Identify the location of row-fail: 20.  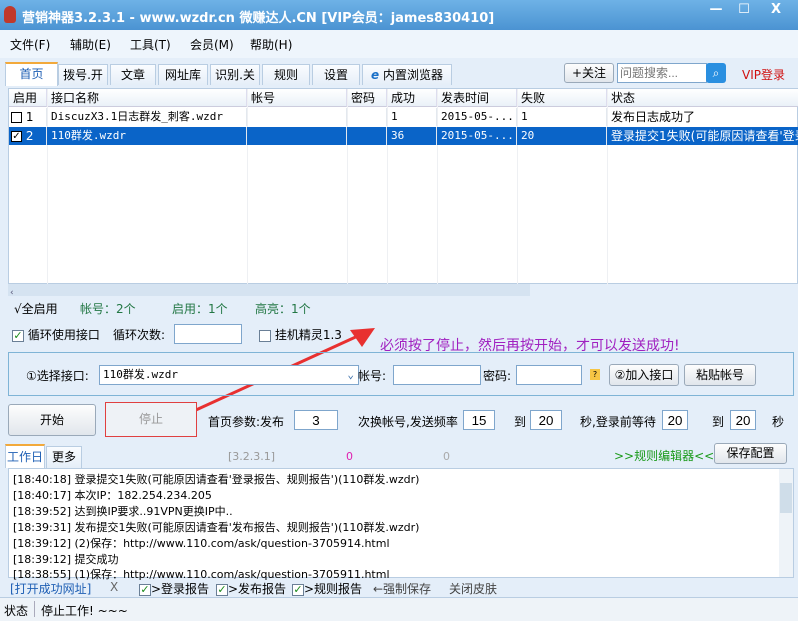
(562, 136).